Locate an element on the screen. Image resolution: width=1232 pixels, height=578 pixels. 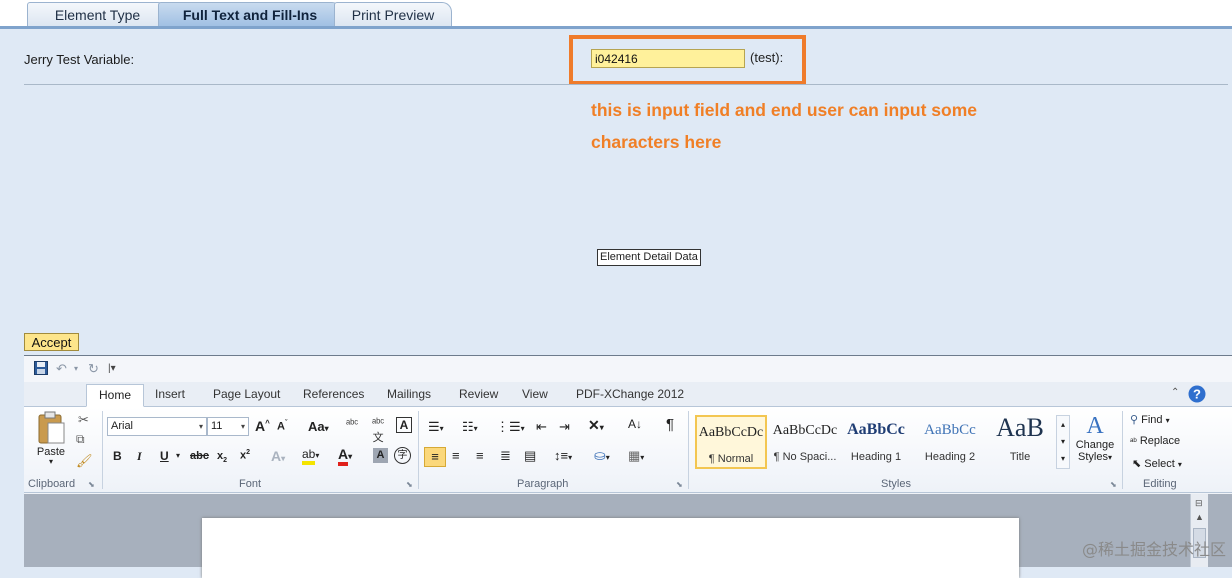
italic-icon: I is located at coordinates (139, 456).